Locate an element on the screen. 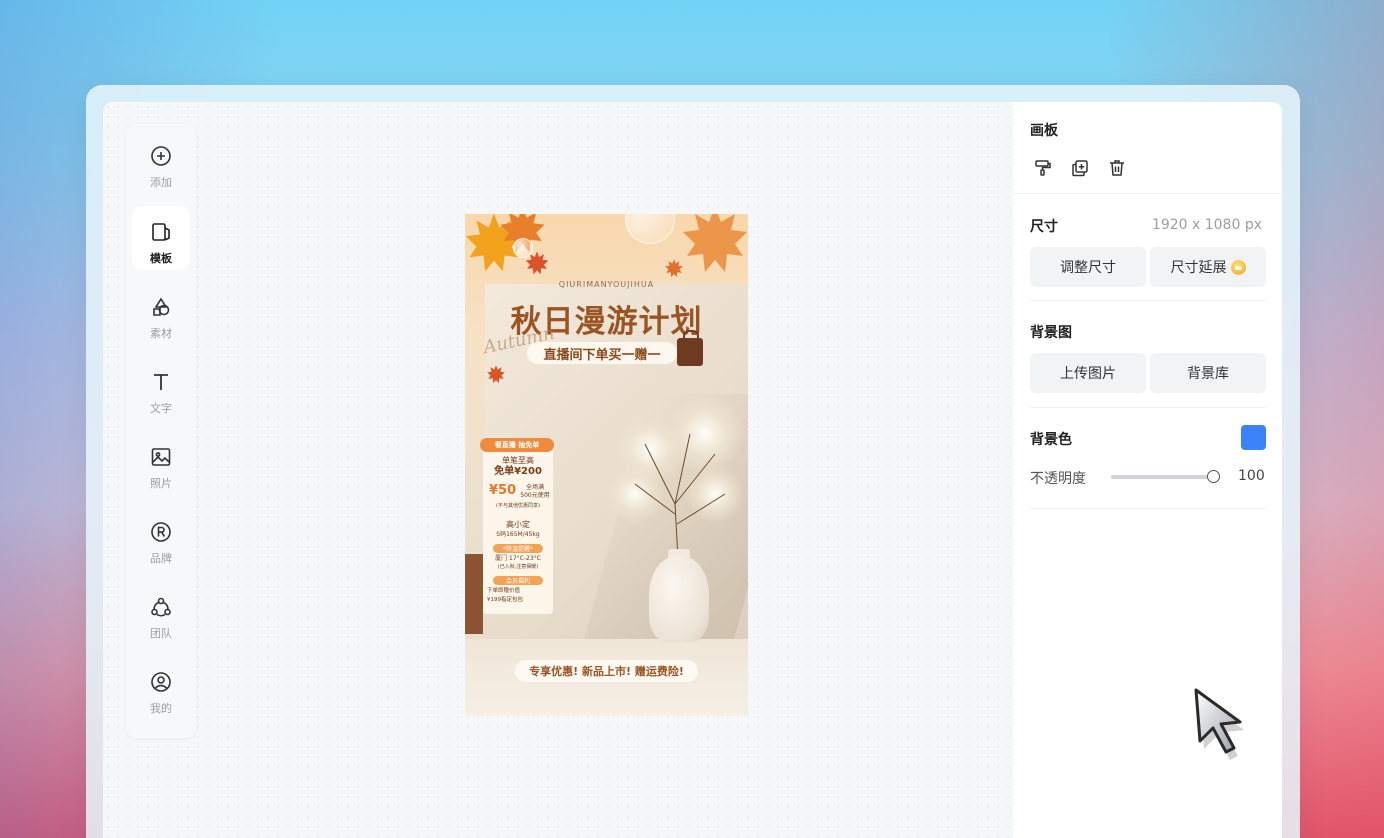  info-tag: 会员福利 is located at coordinates (518, 580).